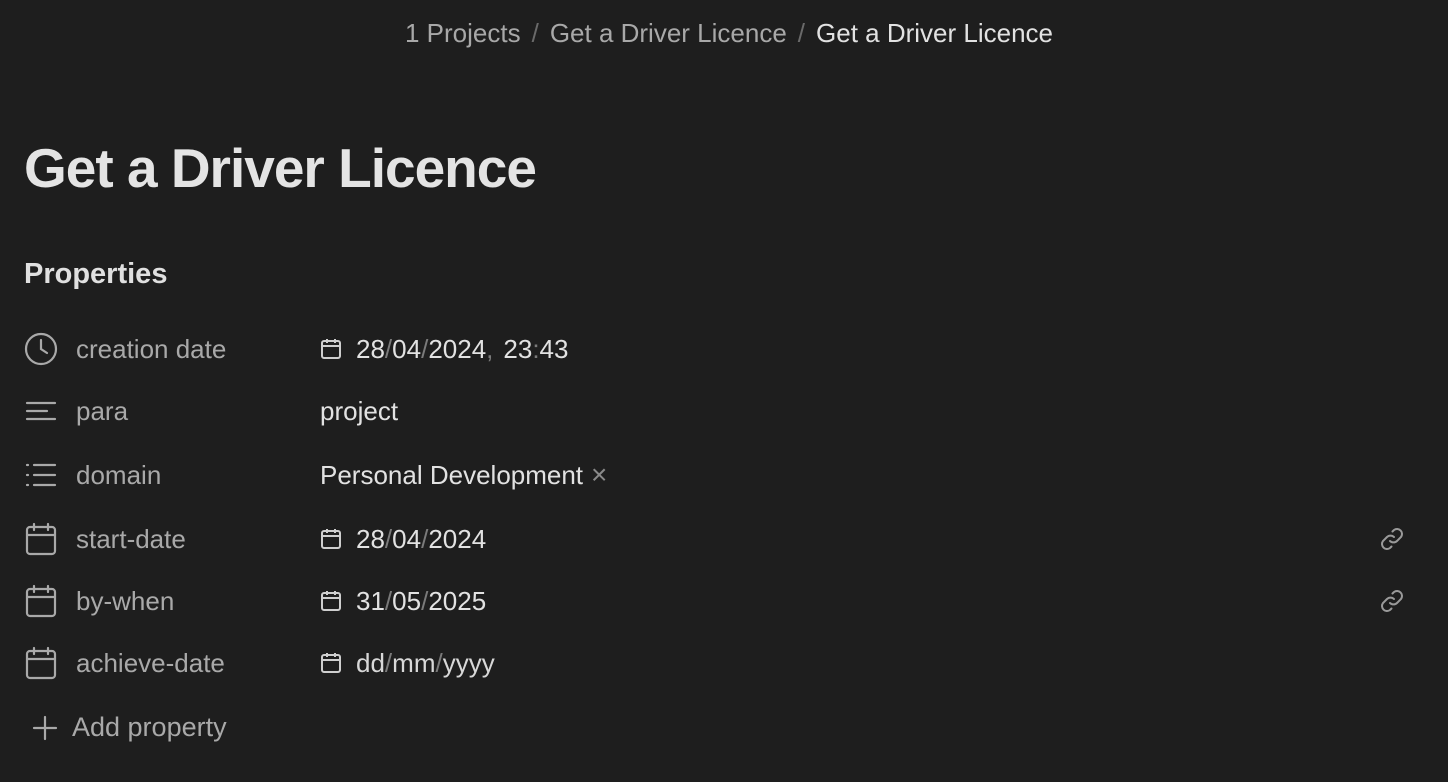 The image size is (1448, 782). I want to click on property-row-by-when: by-when 31/05/2025, so click(724, 601).